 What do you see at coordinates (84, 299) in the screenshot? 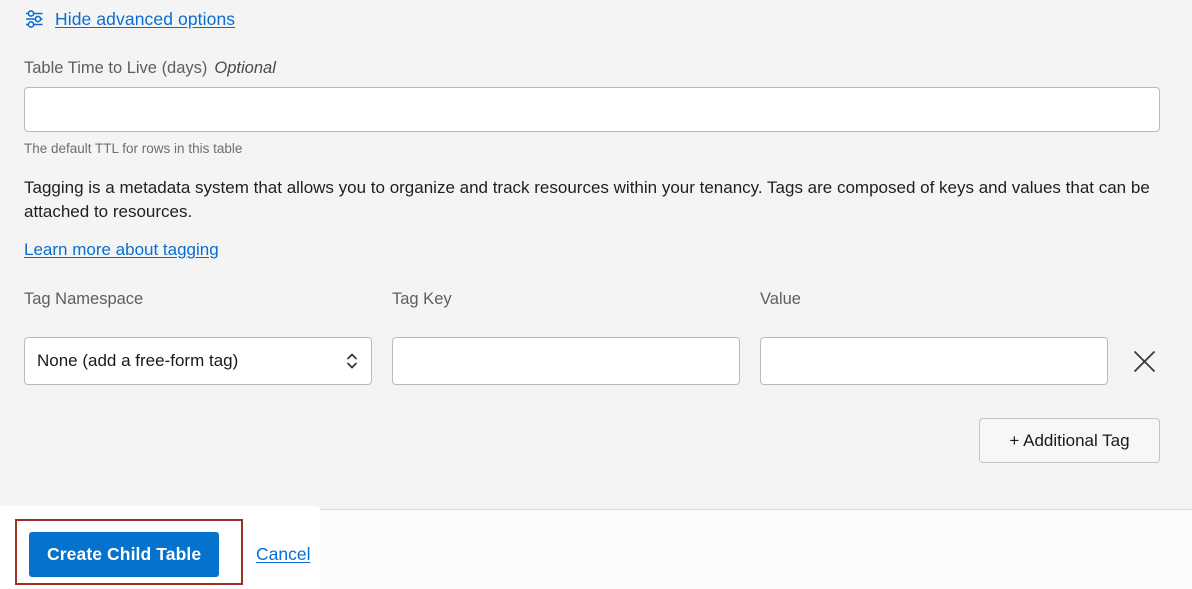
I see `tag-namespace-label: Tag Namespace` at bounding box center [84, 299].